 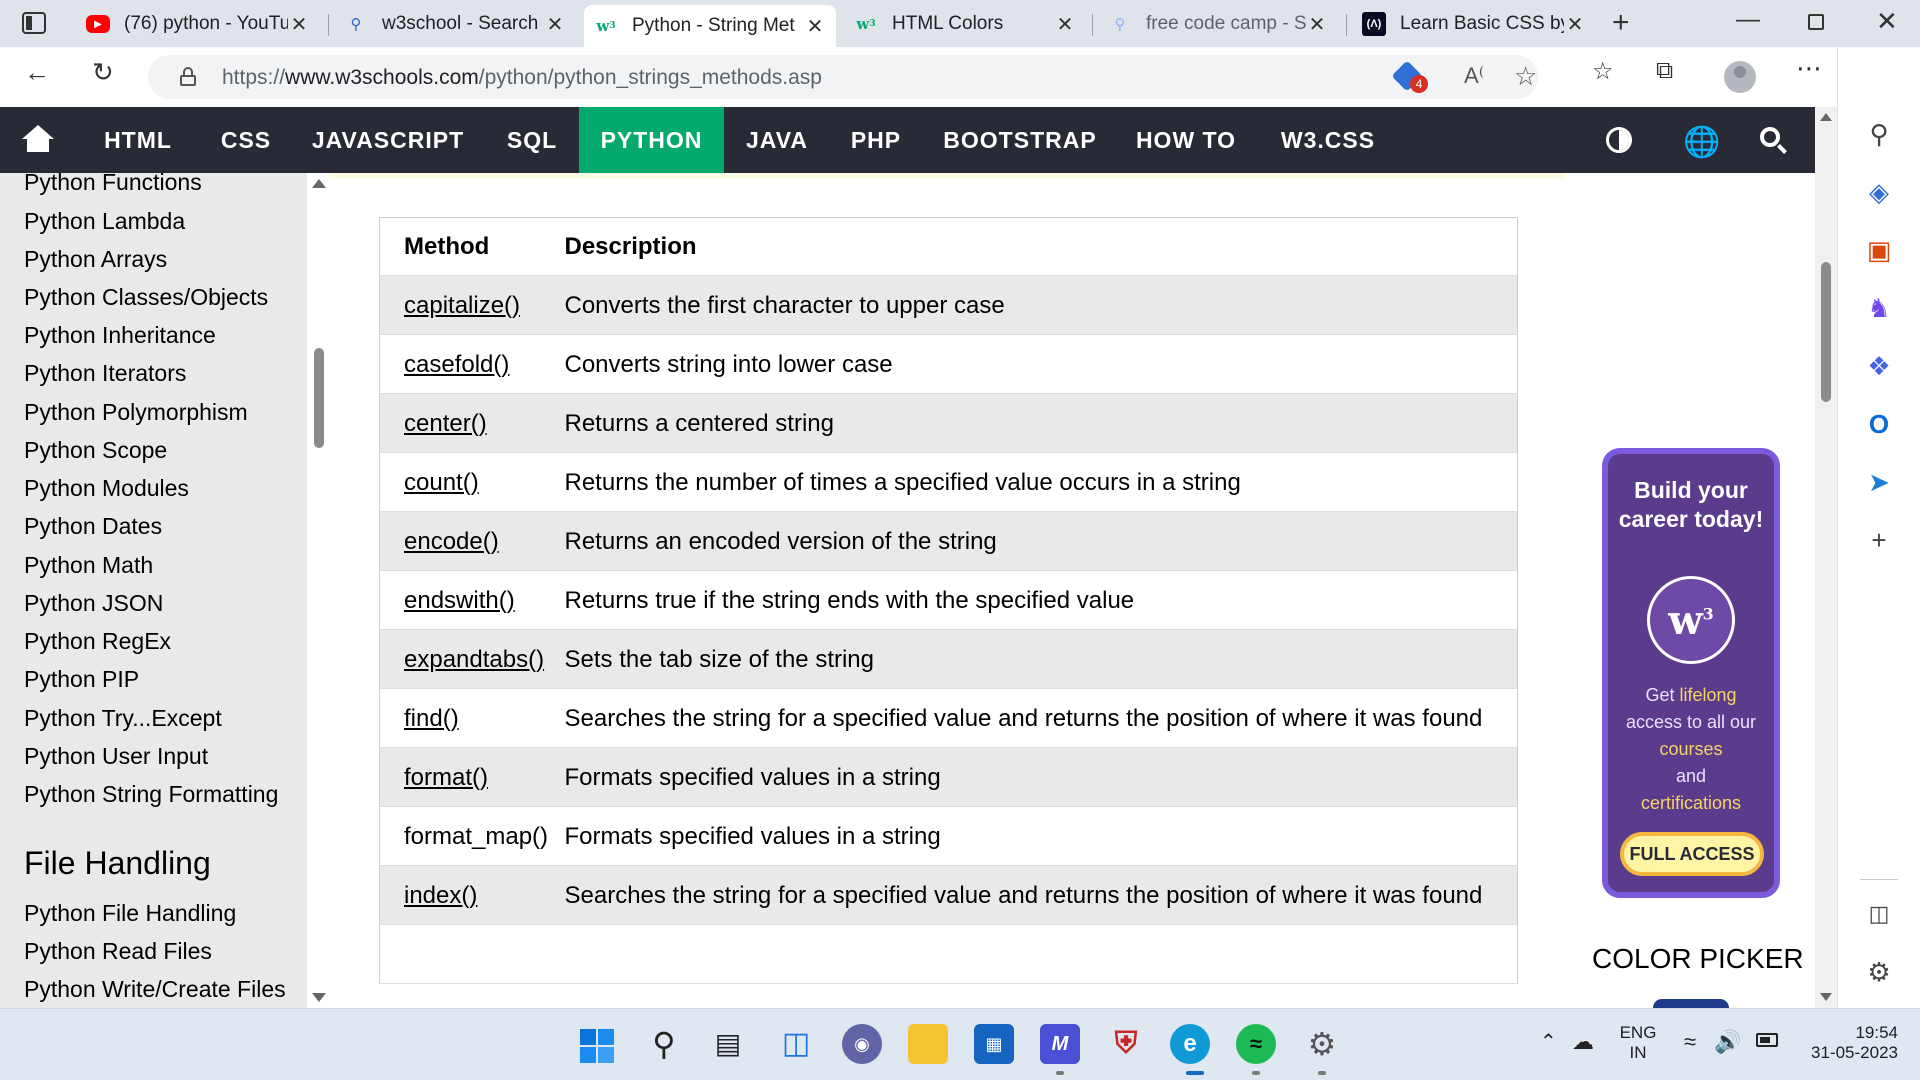 I want to click on method-link: casefold(), so click(x=456, y=364).